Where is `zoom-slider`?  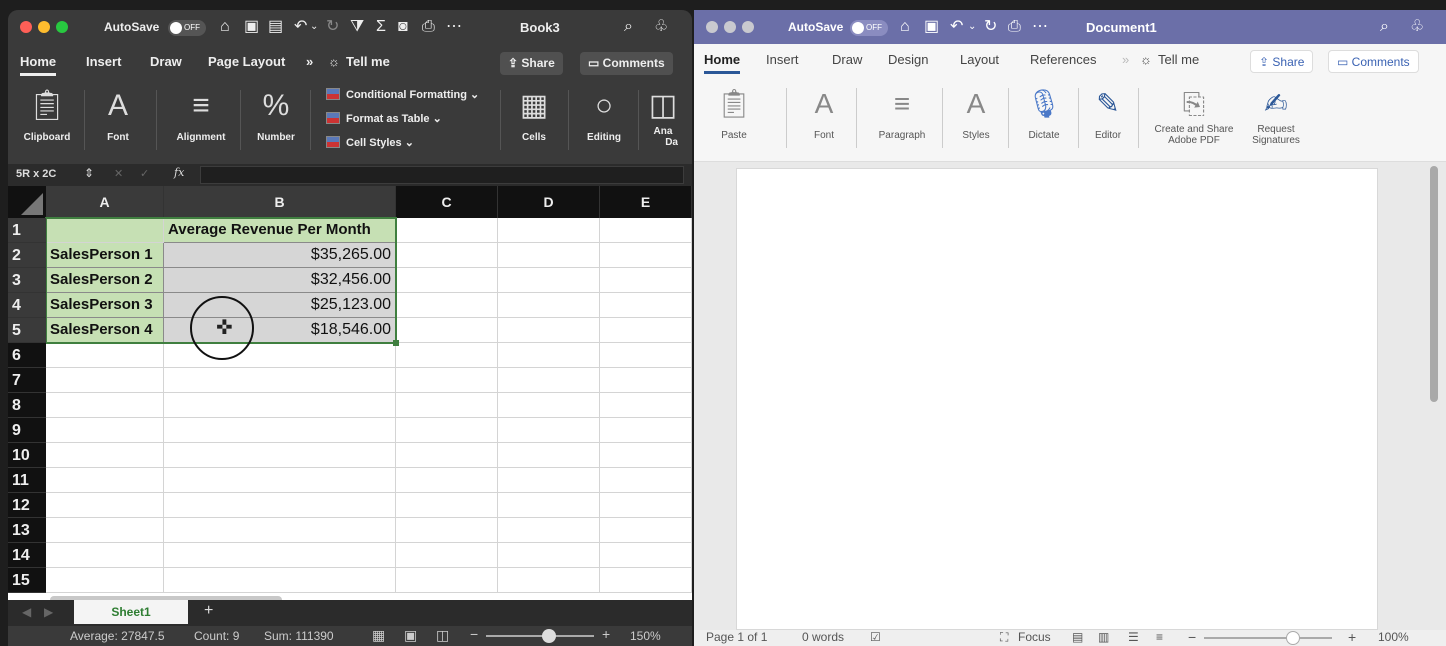
zoom-slider is located at coordinates (540, 636).